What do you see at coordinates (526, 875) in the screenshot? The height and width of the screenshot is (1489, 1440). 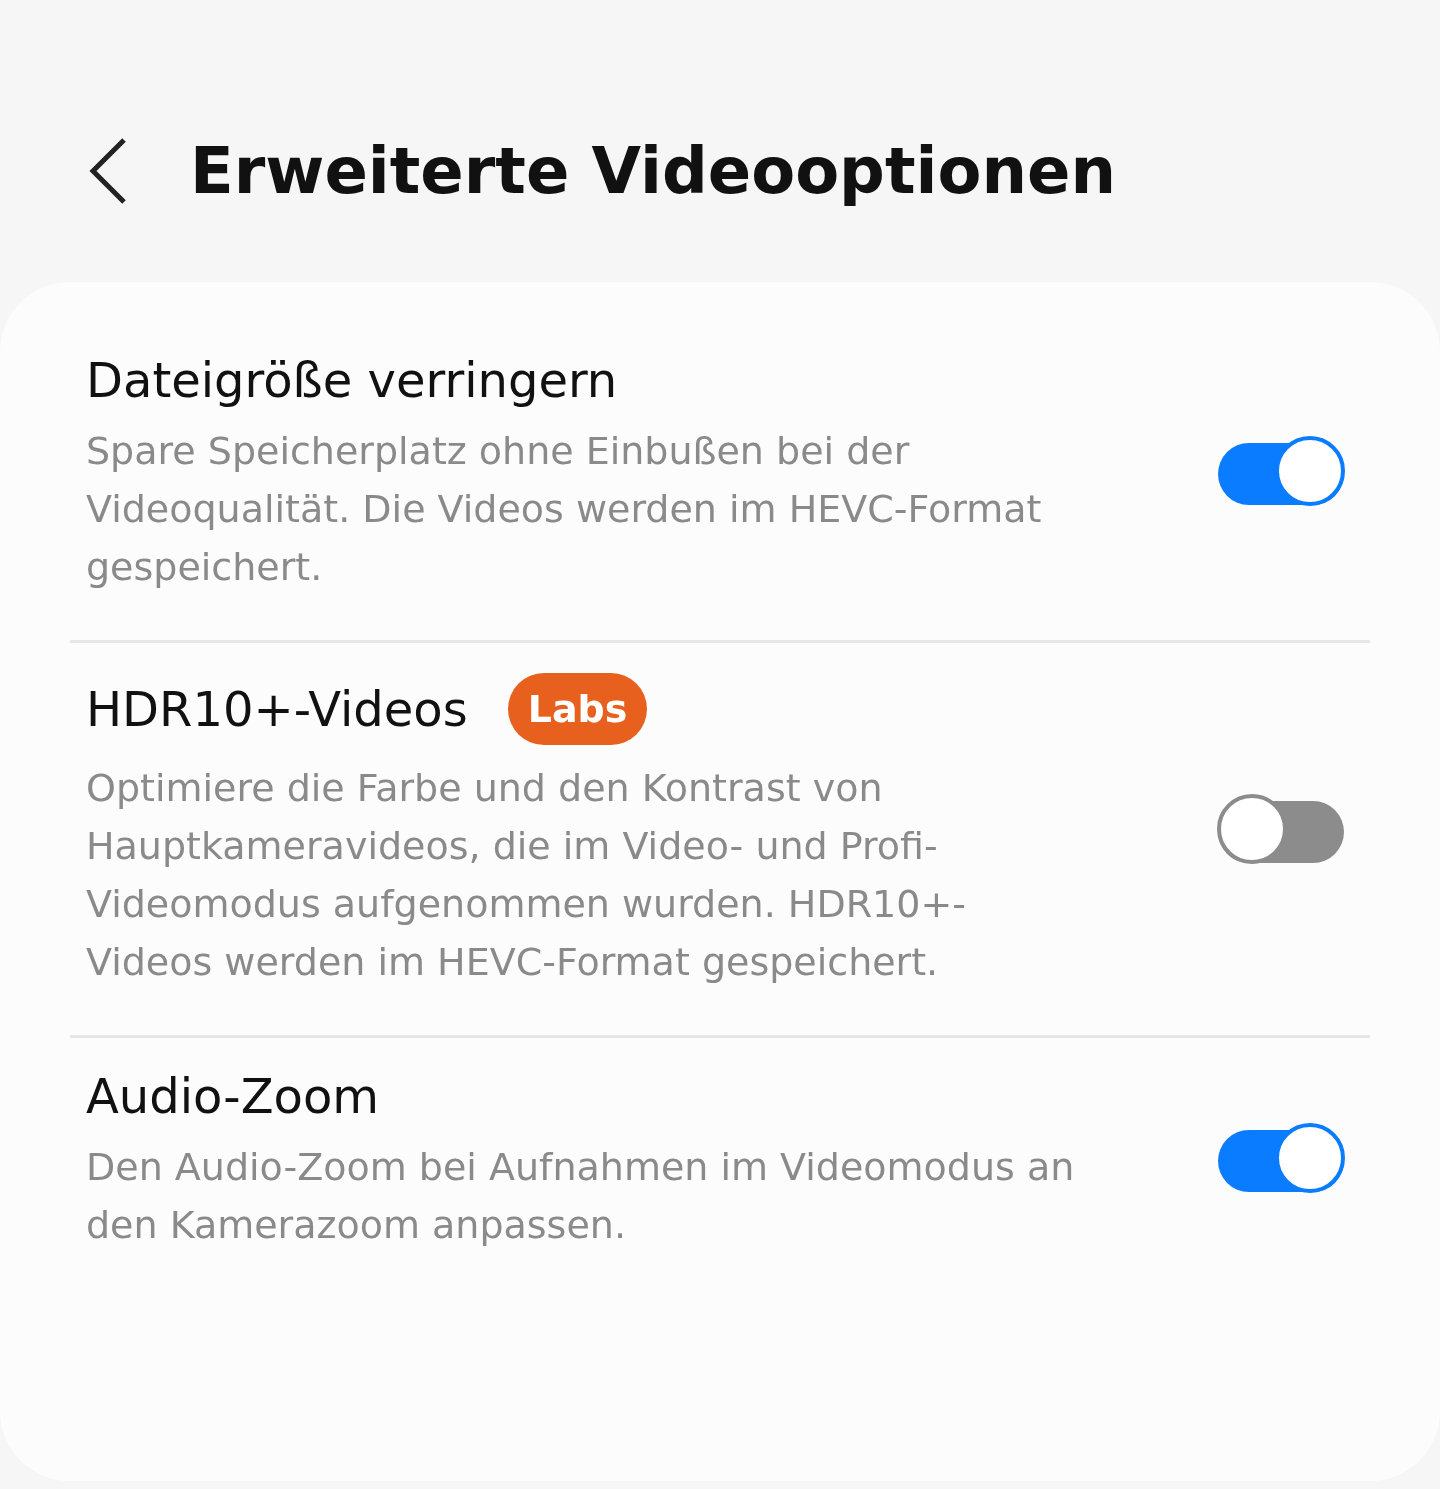 I see `setting-description: Optimiere die Farbe und den Kontrast von Hauptkameravideos, die im Video- und Profi-Videomodus aufgenommen wurden. HDR10+-Videos werden im HEVC-Format gespeichert.` at bounding box center [526, 875].